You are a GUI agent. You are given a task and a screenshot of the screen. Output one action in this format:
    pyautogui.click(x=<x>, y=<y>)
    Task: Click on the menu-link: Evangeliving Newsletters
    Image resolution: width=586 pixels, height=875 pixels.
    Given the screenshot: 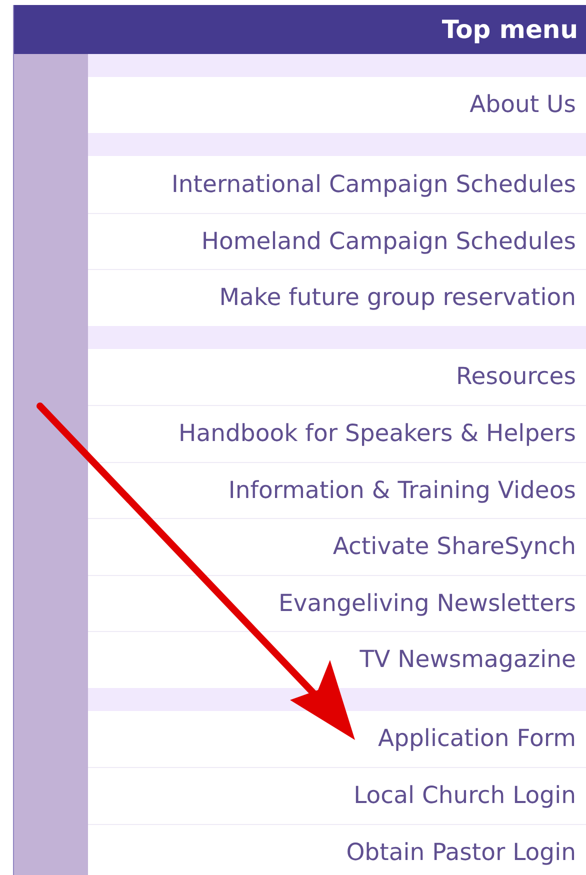 What is the action you would take?
    pyautogui.click(x=337, y=602)
    